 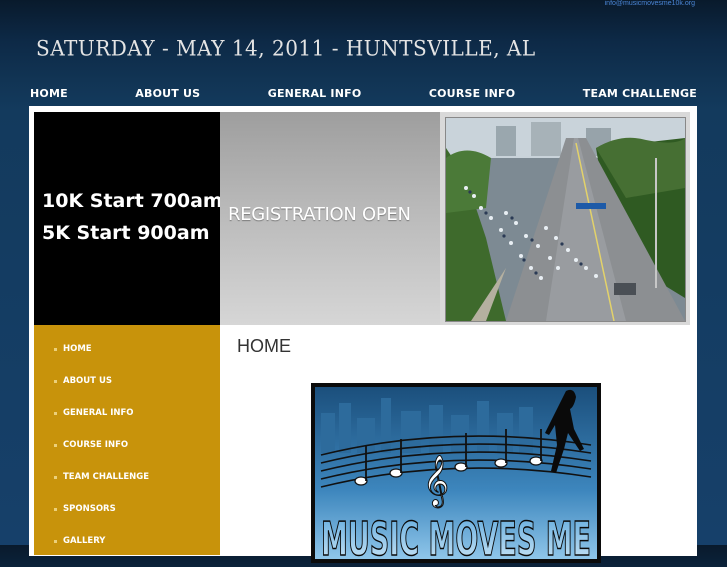 I want to click on sidebar-item-label: ABOUT US, so click(x=87, y=381).